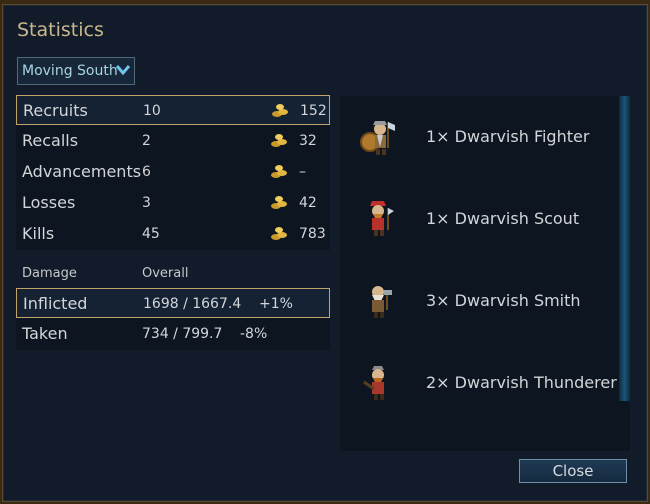  Describe the element at coordinates (182, 334) in the screenshot. I see `damage-value: 734 / 799.7` at that location.